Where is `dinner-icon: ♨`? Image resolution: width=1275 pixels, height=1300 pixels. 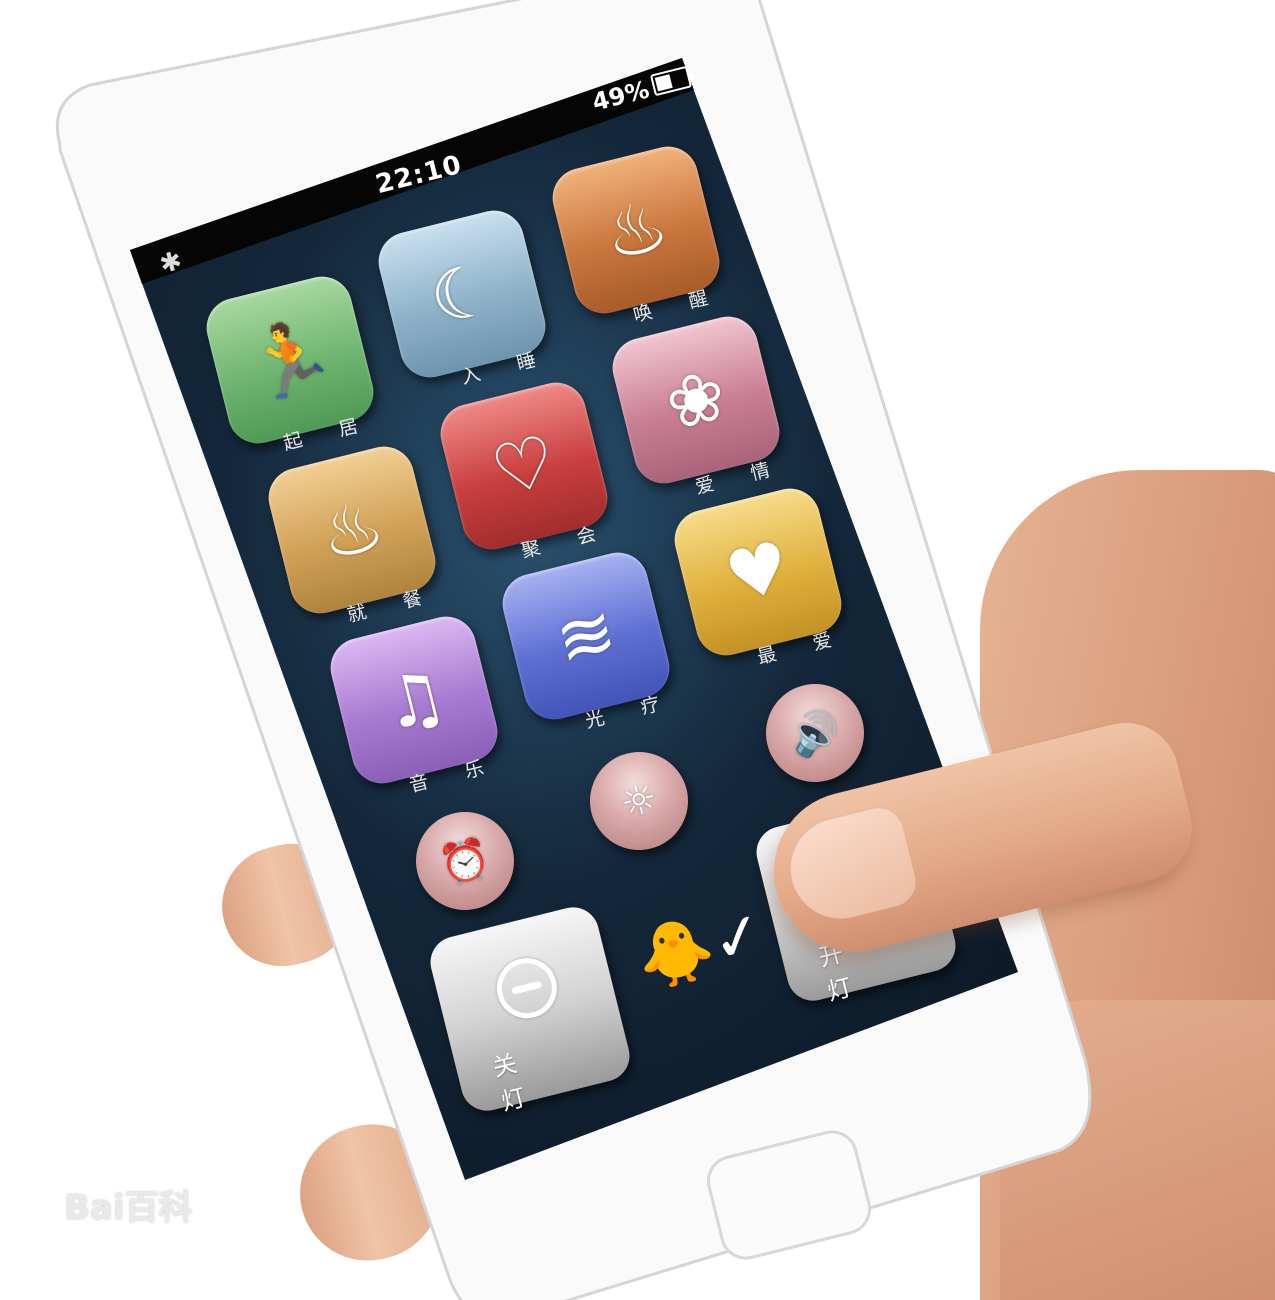
dinner-icon: ♨ is located at coordinates (352, 530).